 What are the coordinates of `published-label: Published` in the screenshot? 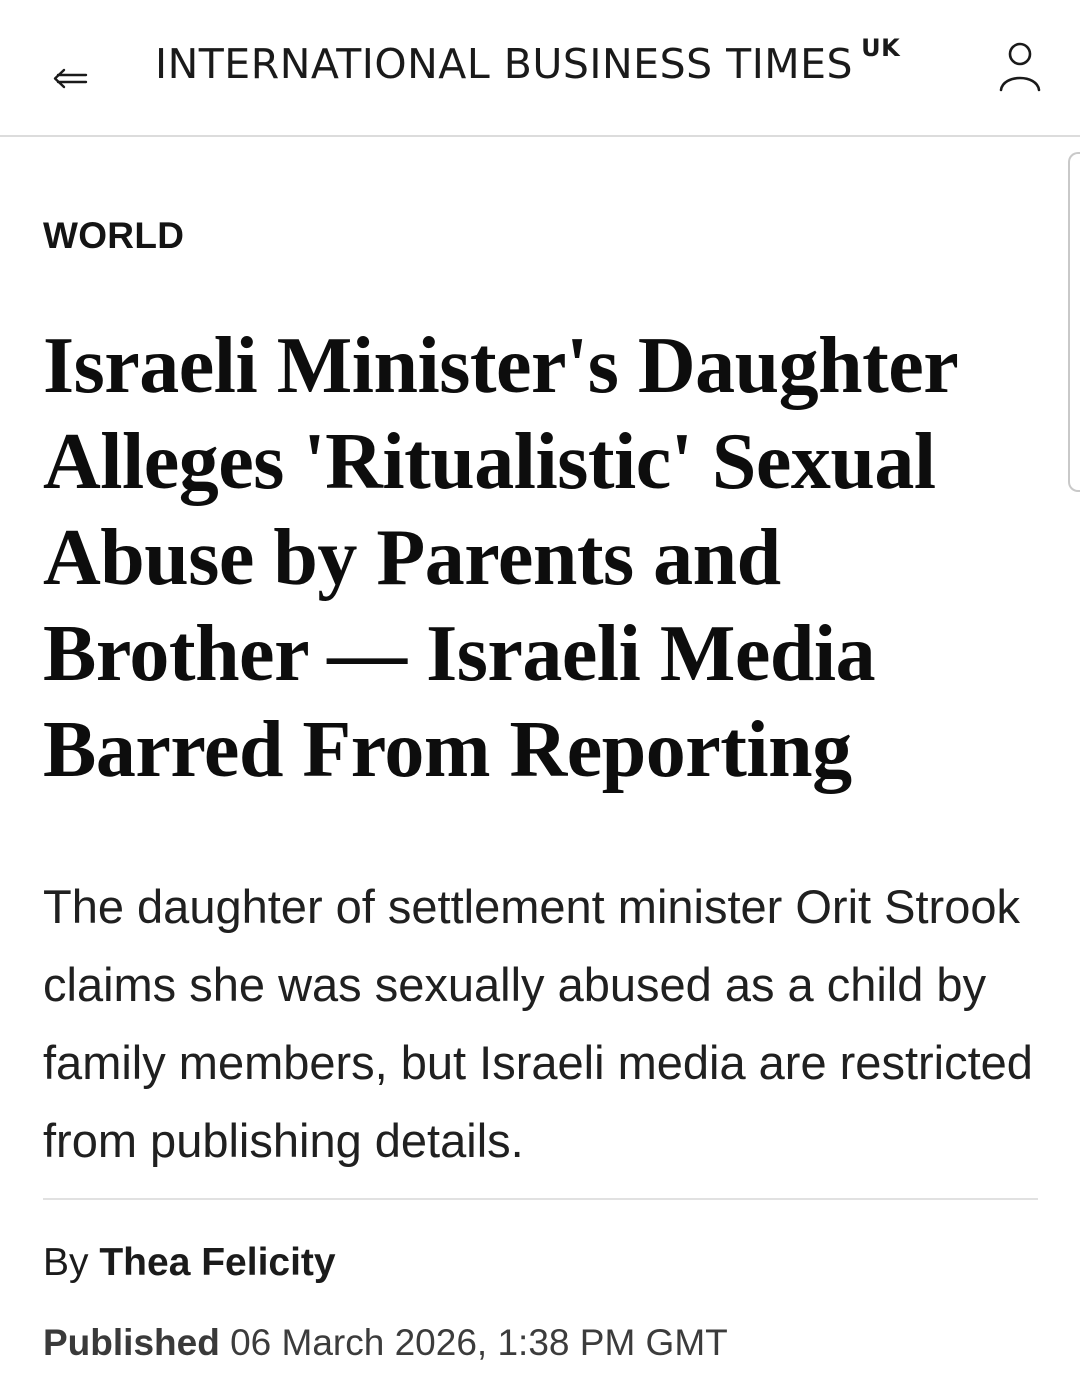 It's located at (131, 1342).